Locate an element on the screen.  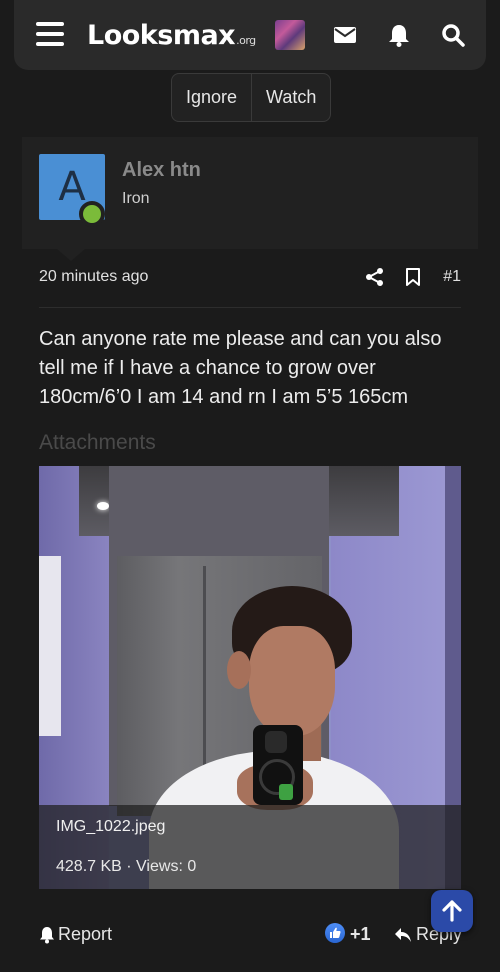
author-panel-pointer is located at coordinates (71, 255).